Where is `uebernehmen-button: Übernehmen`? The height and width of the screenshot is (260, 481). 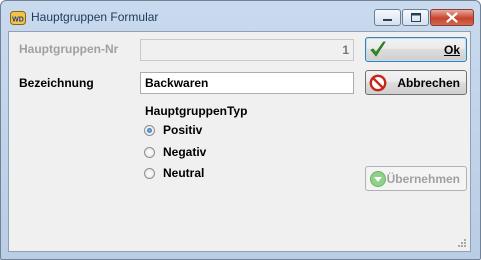 uebernehmen-button: Übernehmen is located at coordinates (416, 178).